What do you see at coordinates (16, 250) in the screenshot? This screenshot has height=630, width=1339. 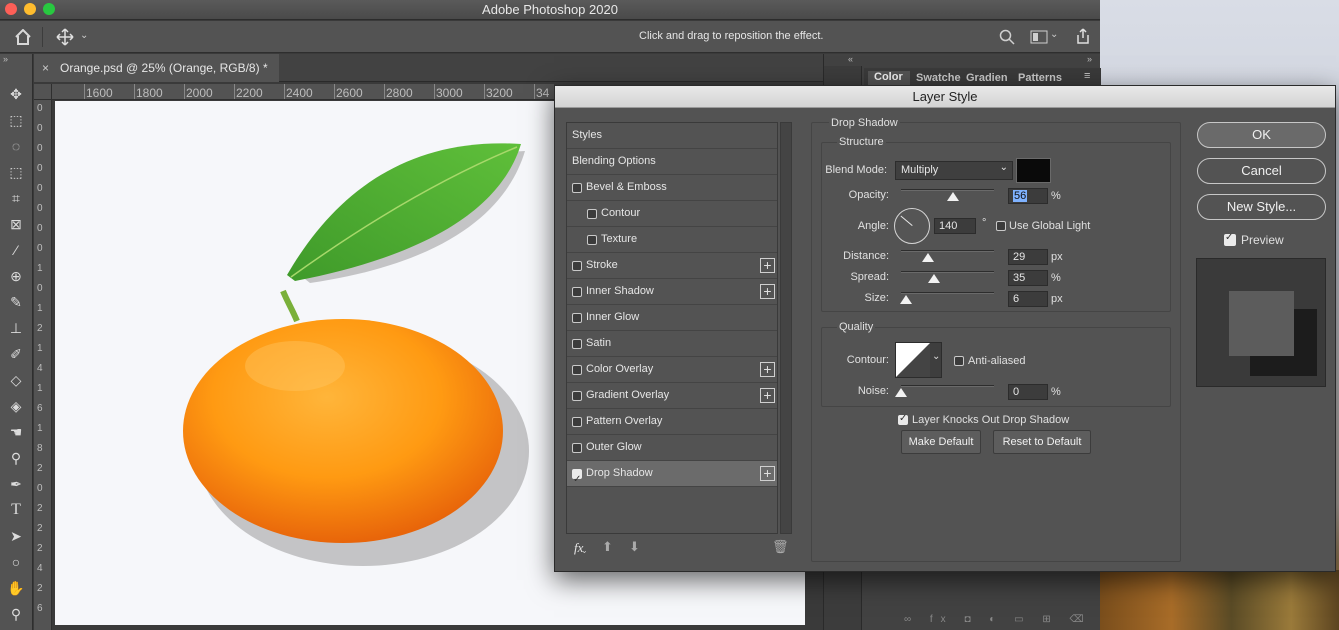 I see `eyedropper-icon: ⁄` at bounding box center [16, 250].